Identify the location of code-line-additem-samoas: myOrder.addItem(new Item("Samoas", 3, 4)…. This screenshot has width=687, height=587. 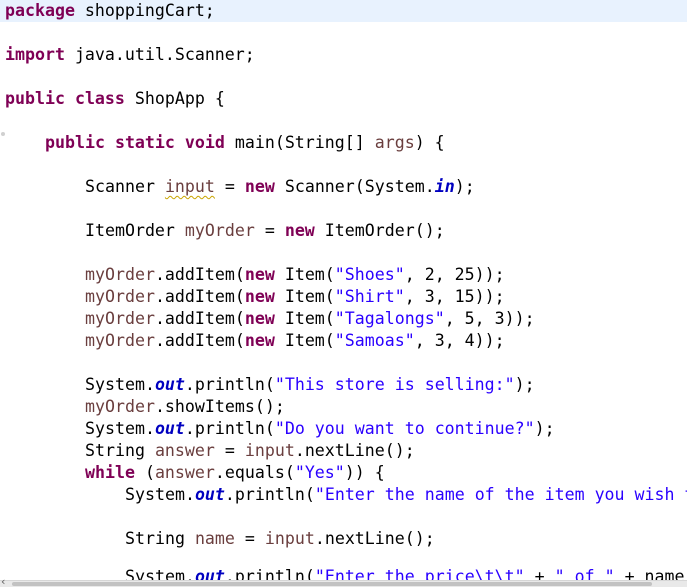
(295, 341).